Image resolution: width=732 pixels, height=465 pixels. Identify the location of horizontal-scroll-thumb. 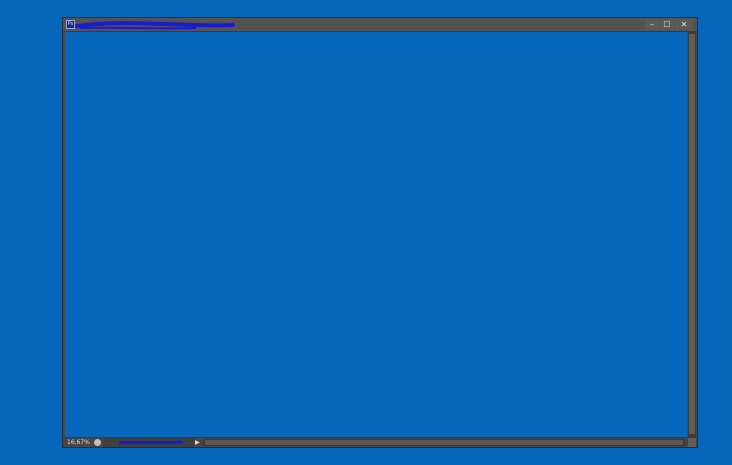
(444, 442).